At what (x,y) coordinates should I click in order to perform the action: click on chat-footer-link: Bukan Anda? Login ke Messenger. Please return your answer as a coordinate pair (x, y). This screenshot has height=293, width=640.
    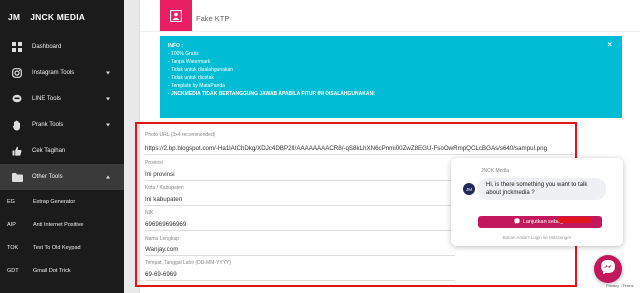
    Looking at the image, I should click on (537, 237).